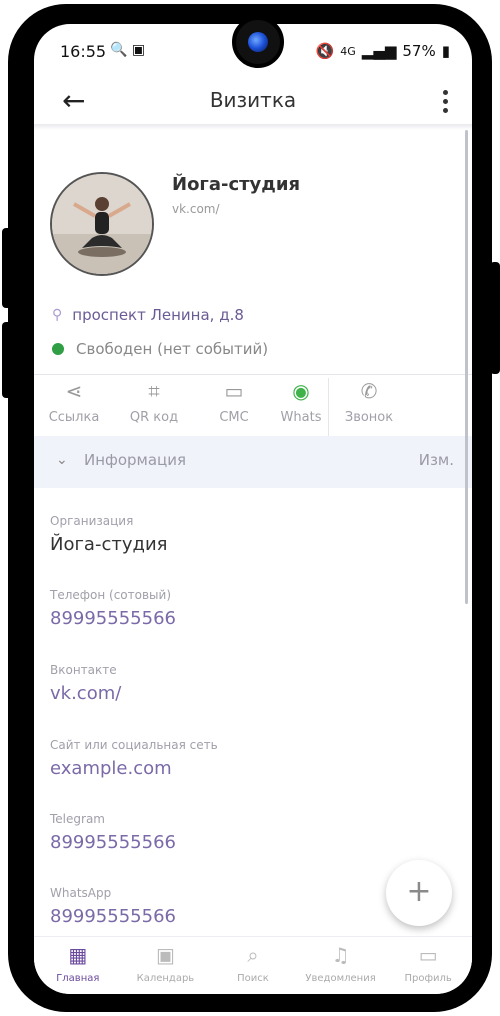 This screenshot has height=1016, width=500. What do you see at coordinates (253, 374) in the screenshot?
I see `divider` at bounding box center [253, 374].